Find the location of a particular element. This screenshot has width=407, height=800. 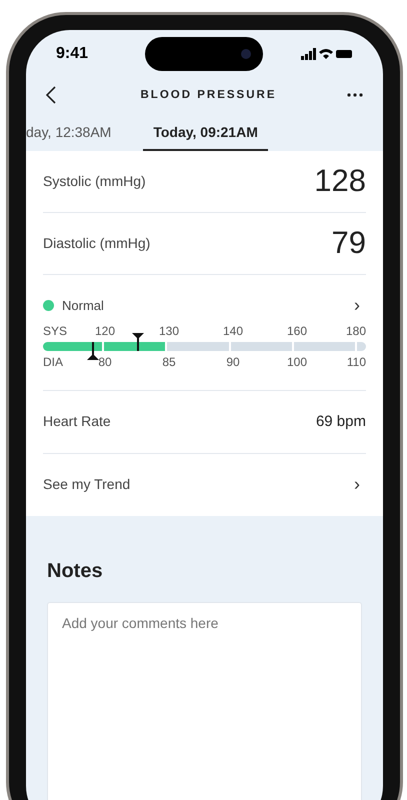

sys-scale-tick: 140 is located at coordinates (233, 330).